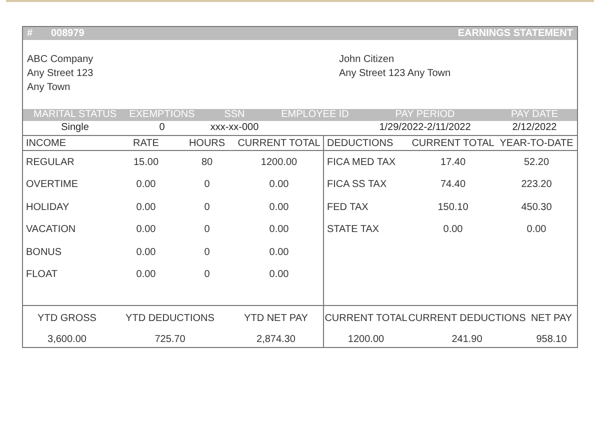 The width and height of the screenshot is (600, 432). What do you see at coordinates (170, 319) in the screenshot?
I see `summary-label: YTD DEDUCTIONS` at bounding box center [170, 319].